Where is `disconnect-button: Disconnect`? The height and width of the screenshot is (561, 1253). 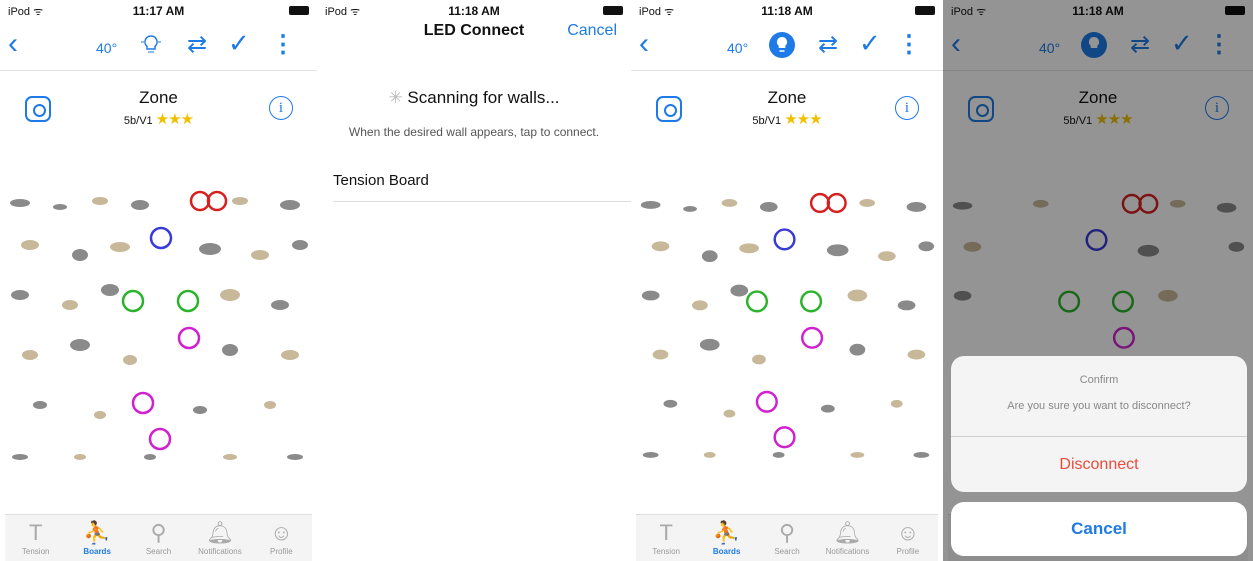
disconnect-button: Disconnect is located at coordinates (1099, 465).